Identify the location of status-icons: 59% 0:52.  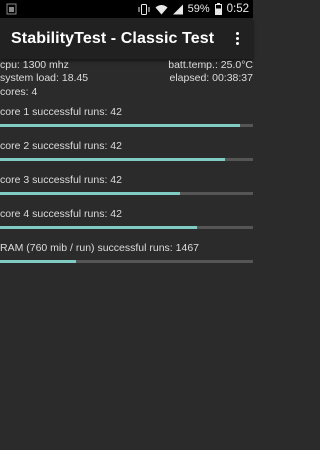
(193, 9).